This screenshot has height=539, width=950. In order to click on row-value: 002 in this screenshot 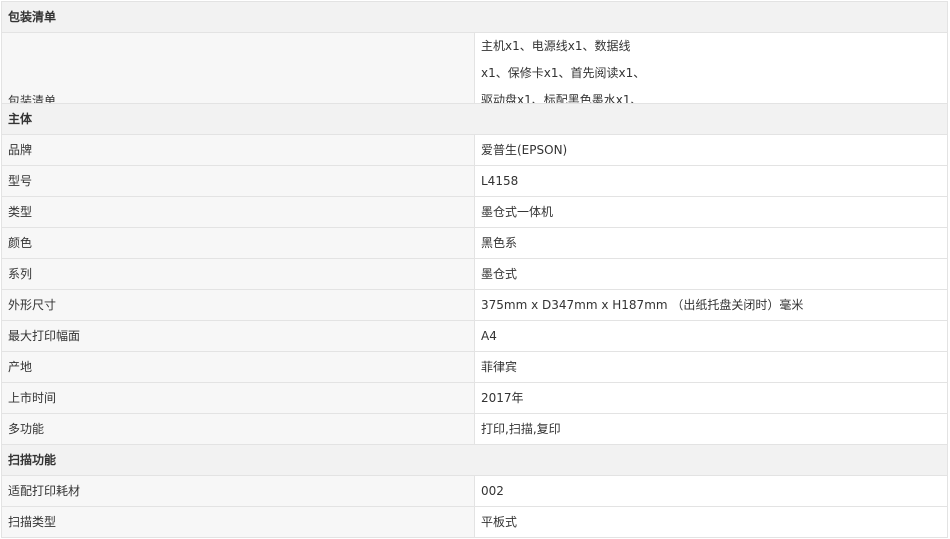, I will do `click(711, 491)`.